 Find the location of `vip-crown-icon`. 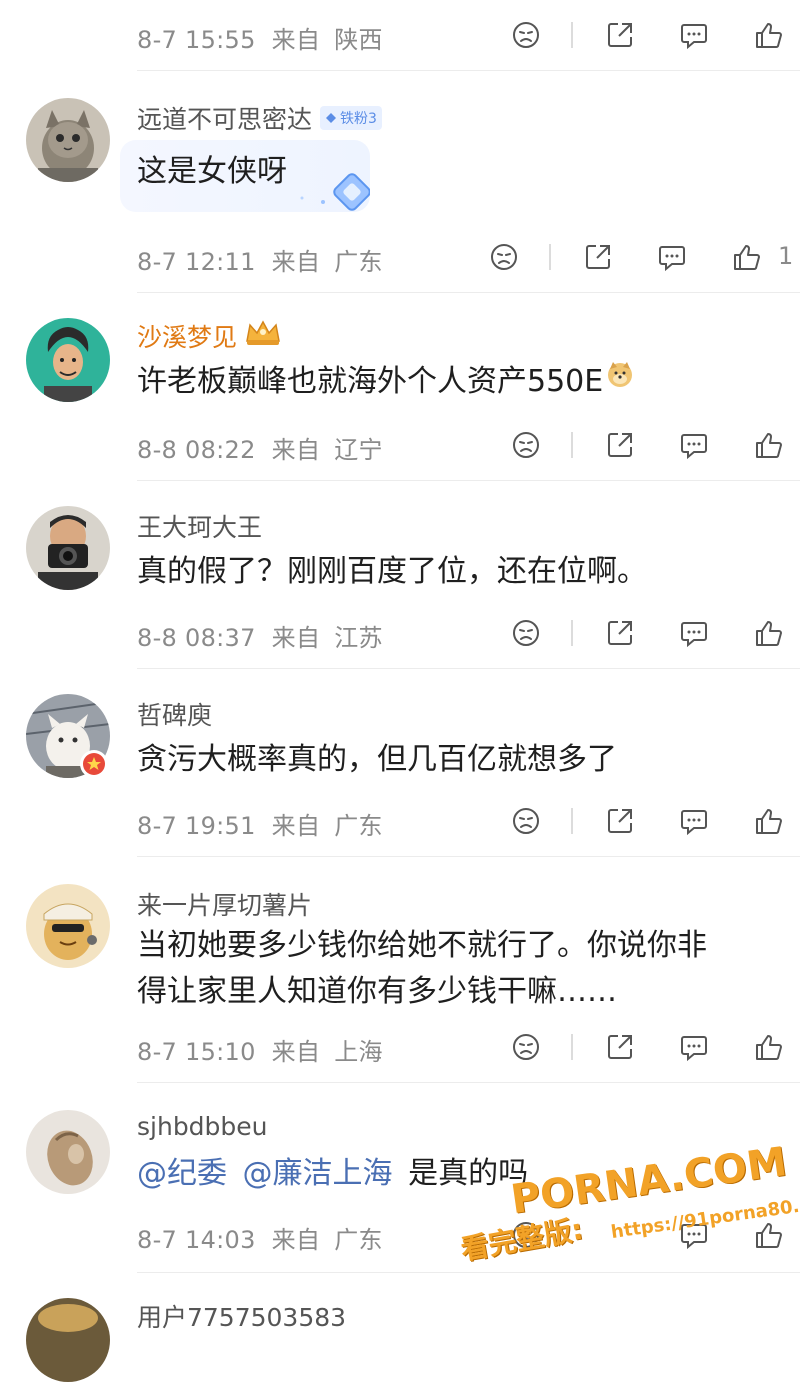

vip-crown-icon is located at coordinates (263, 336).